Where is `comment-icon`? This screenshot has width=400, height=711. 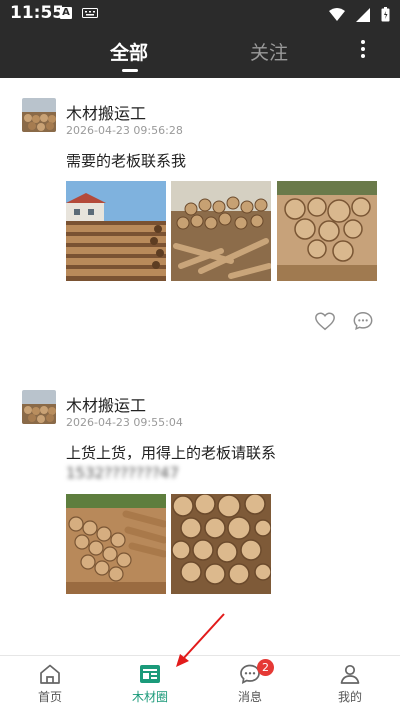
comment-icon is located at coordinates (363, 321).